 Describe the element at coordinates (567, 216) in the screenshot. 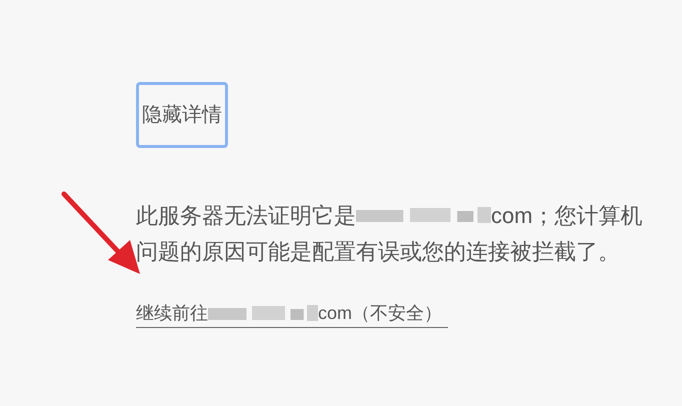

I see `message-text: com；您计算机` at that location.